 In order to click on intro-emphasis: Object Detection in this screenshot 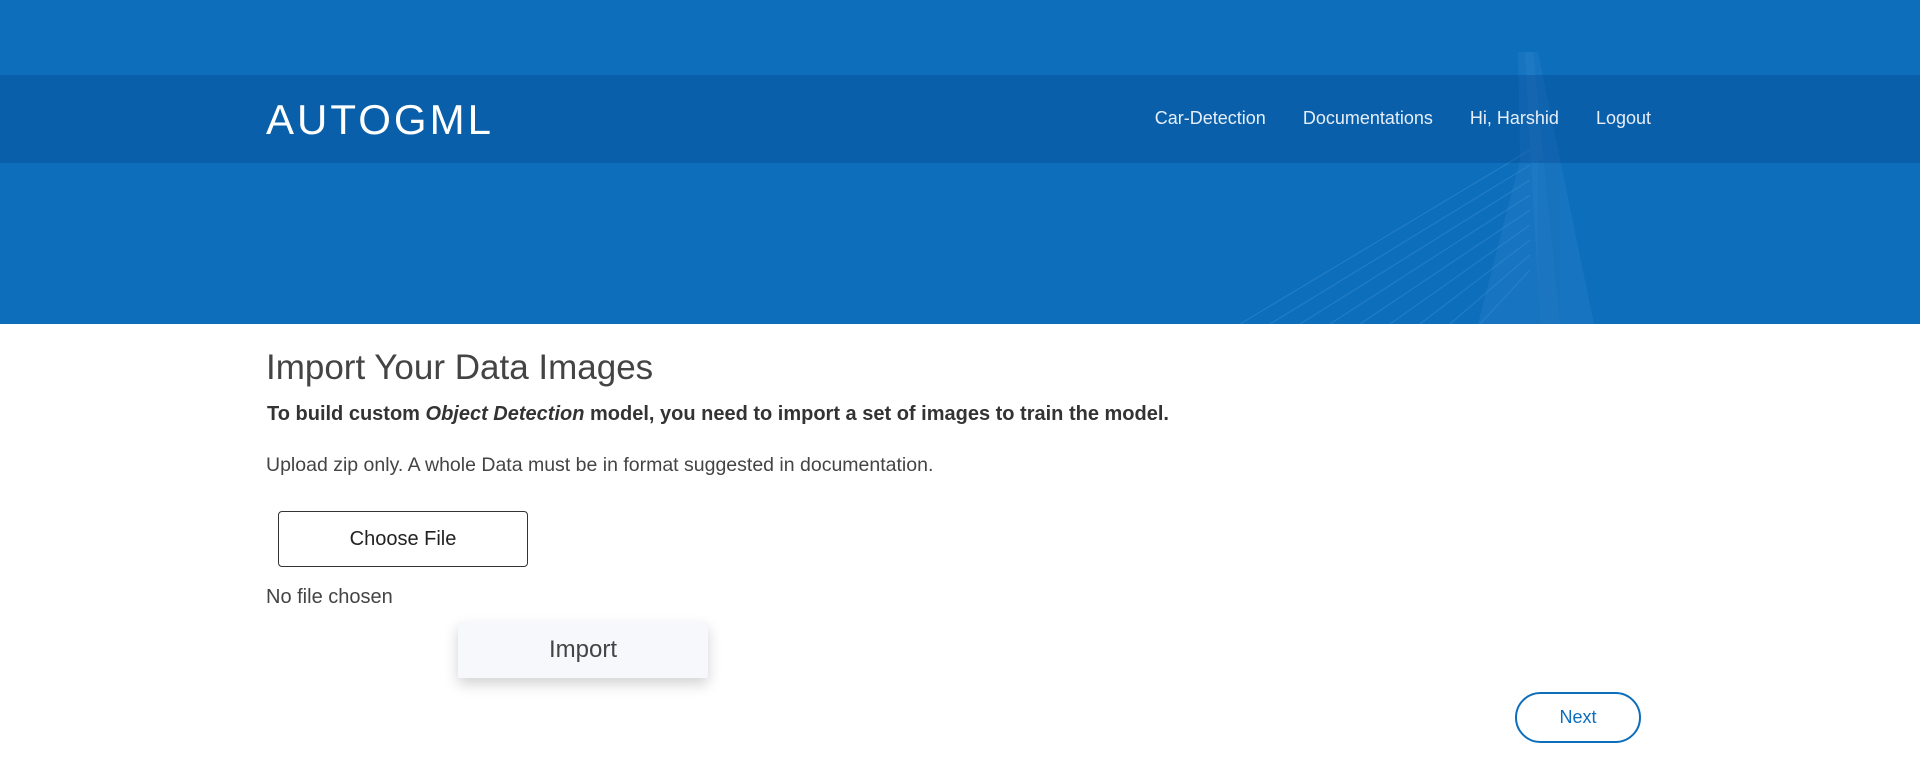, I will do `click(505, 414)`.